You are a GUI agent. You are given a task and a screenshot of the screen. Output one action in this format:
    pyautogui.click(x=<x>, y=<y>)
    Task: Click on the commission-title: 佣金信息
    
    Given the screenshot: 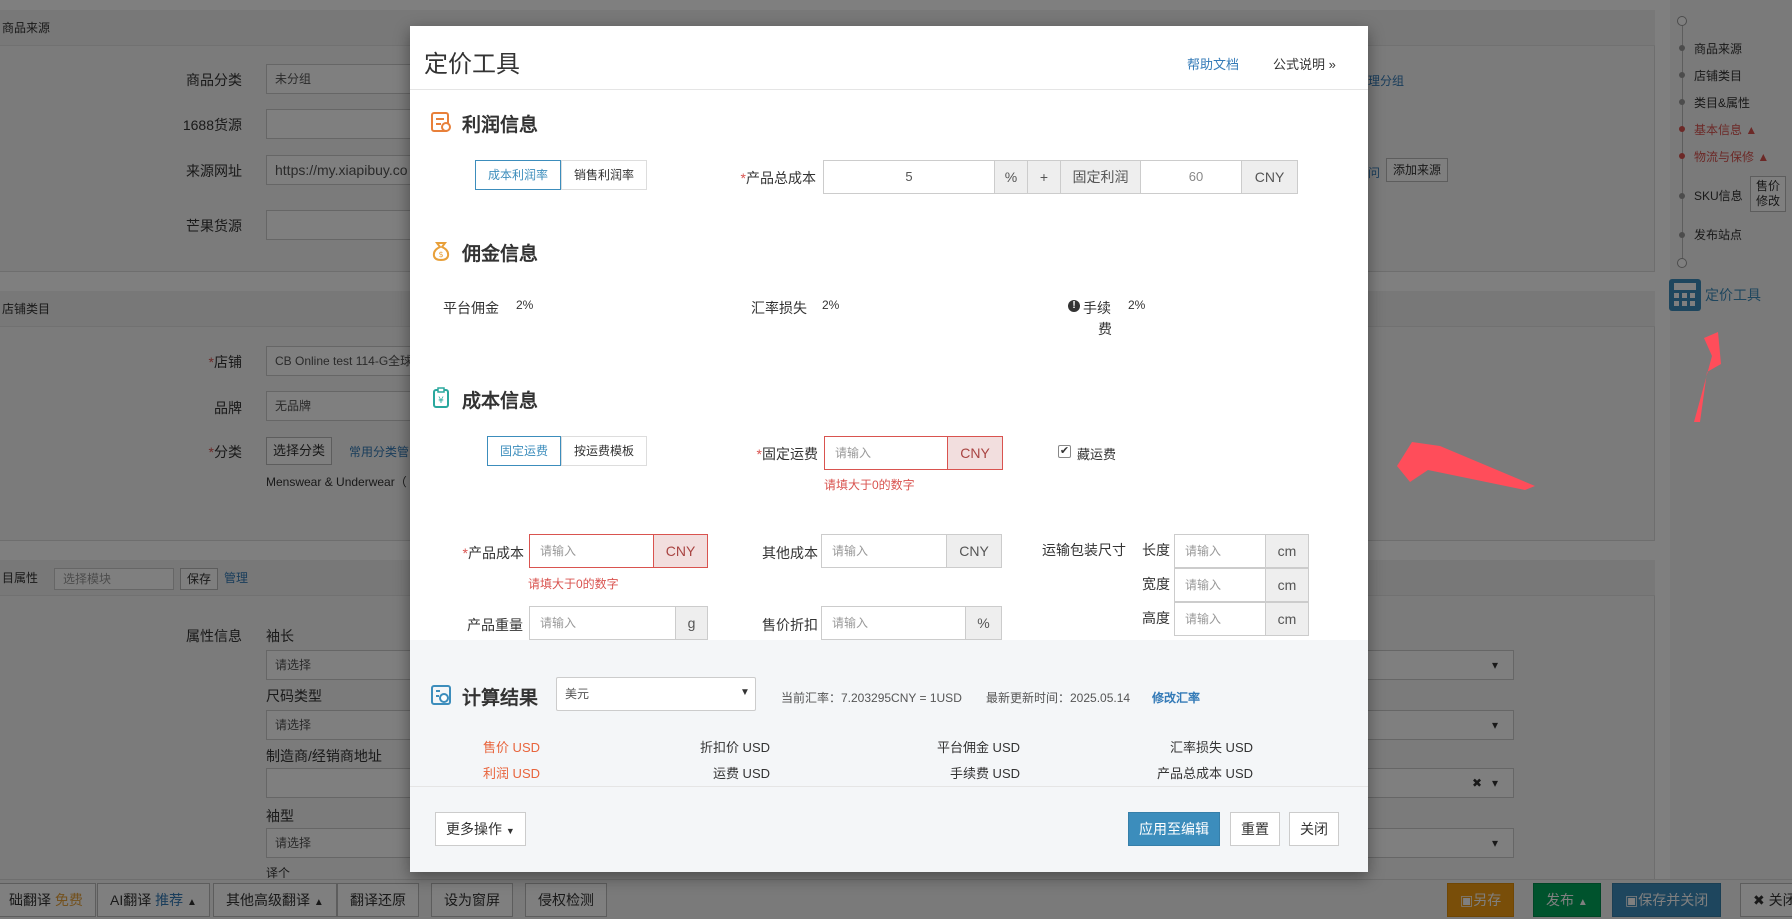 What is the action you would take?
    pyautogui.click(x=500, y=254)
    